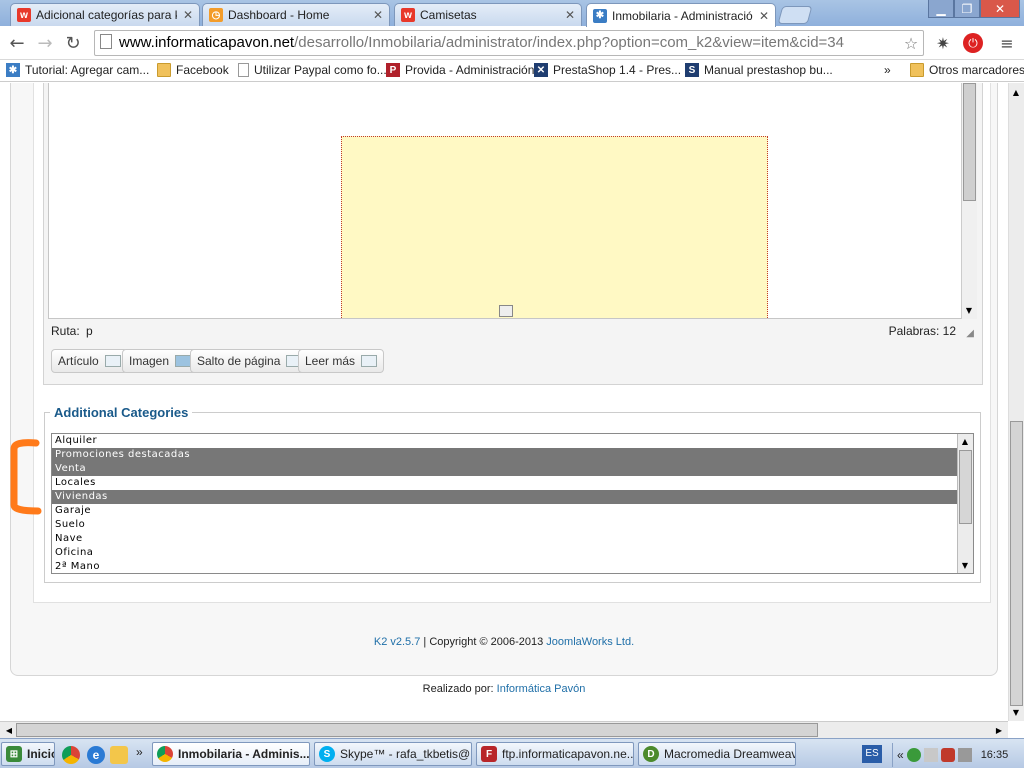  I want to click on category-option: Locales, so click(505, 483).